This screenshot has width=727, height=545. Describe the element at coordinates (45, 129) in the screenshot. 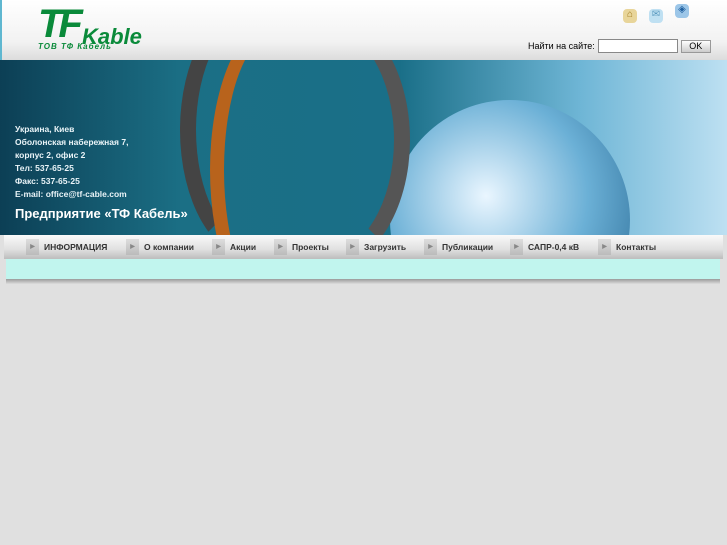

I see `address-line: Украина, Киев` at that location.